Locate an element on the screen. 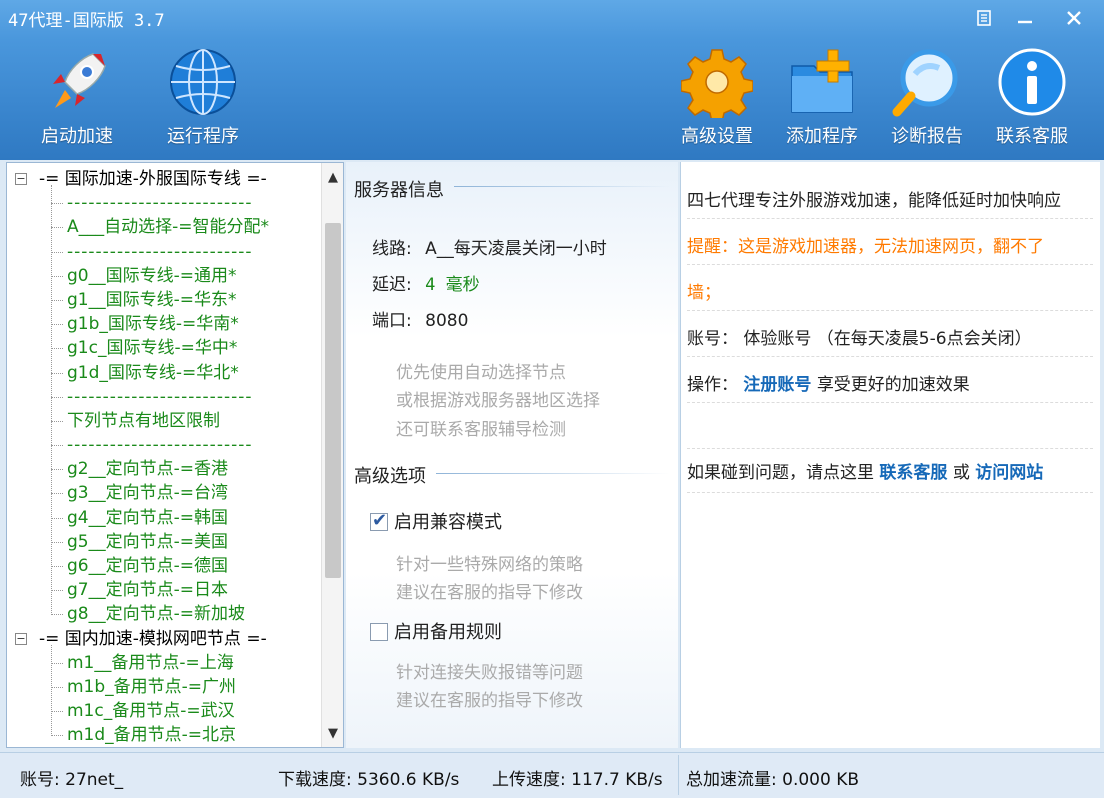 The width and height of the screenshot is (1104, 798). compat-mode-label: 启用兼容模式 is located at coordinates (448, 522).